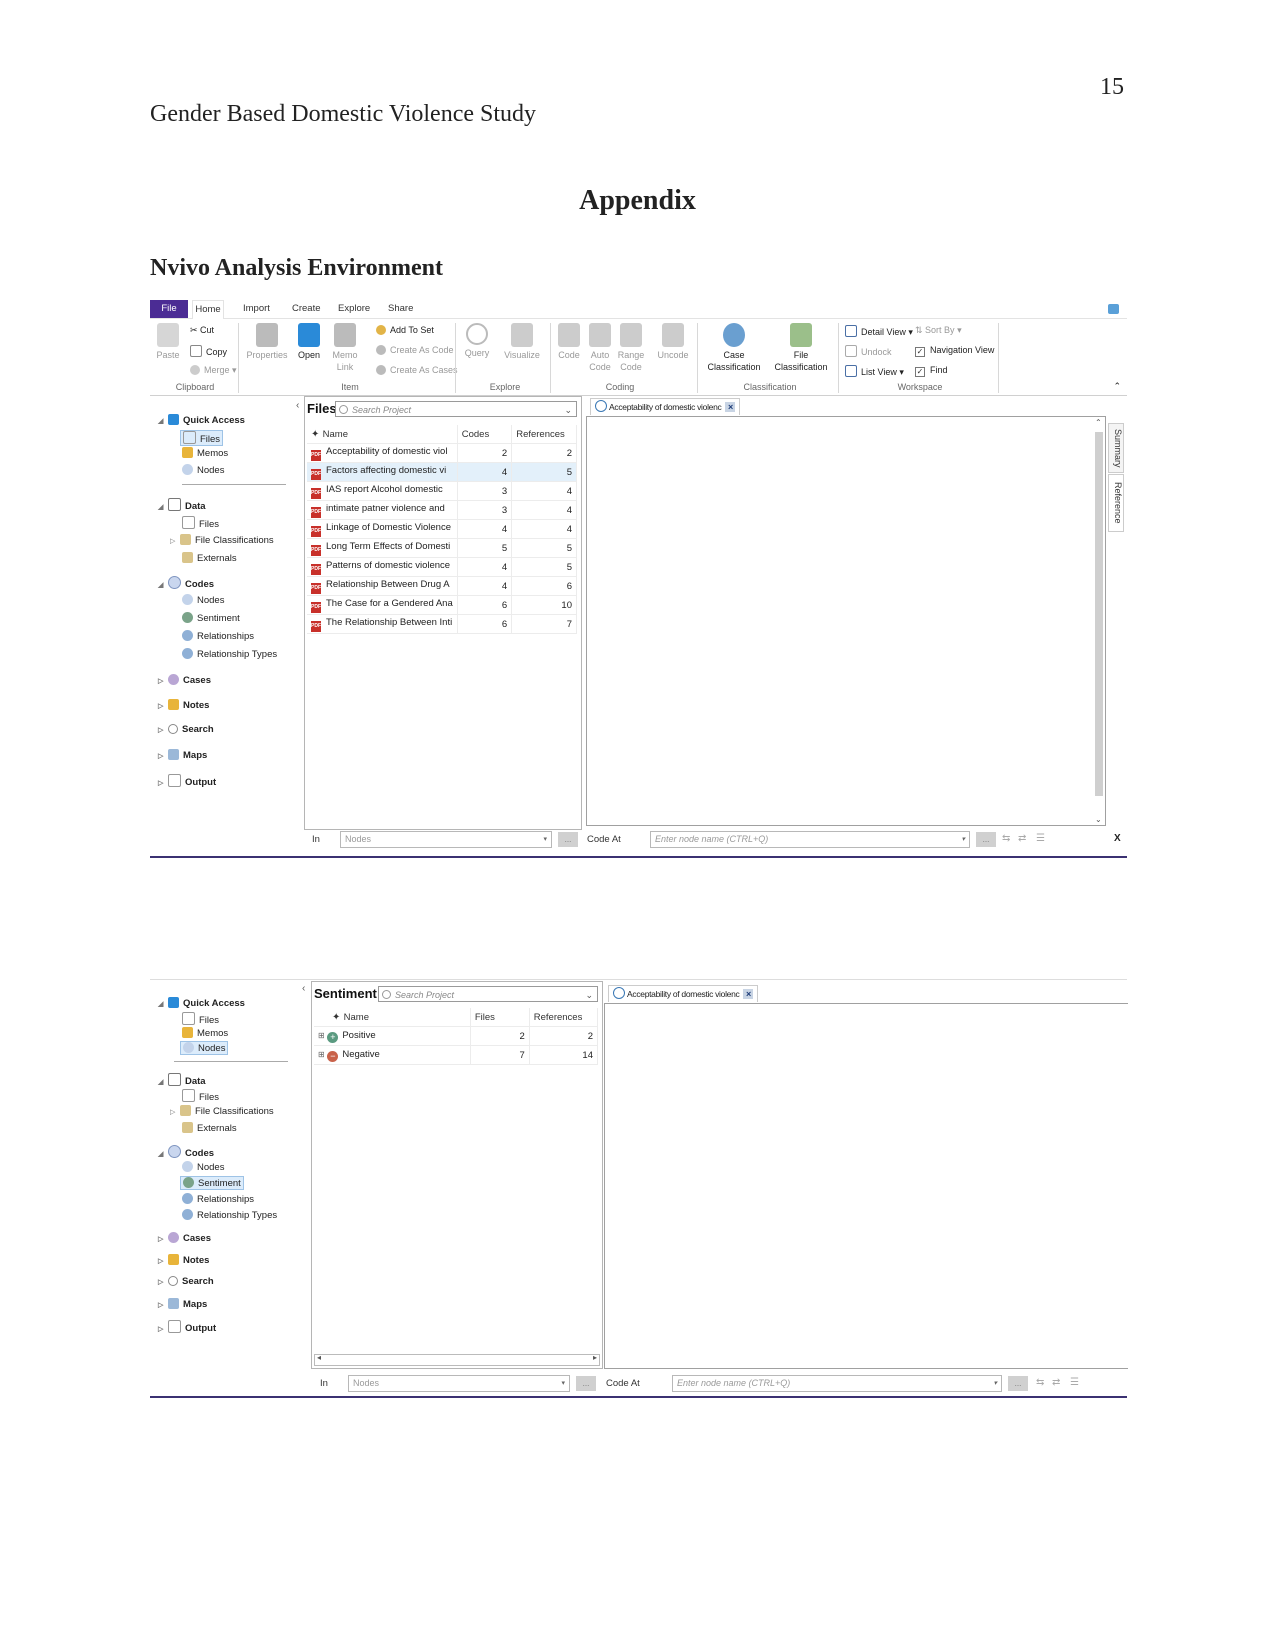 Image resolution: width=1275 pixels, height=1651 pixels. Describe the element at coordinates (321, 1035) in the screenshot. I see `expand-icon: ⊞` at that location.